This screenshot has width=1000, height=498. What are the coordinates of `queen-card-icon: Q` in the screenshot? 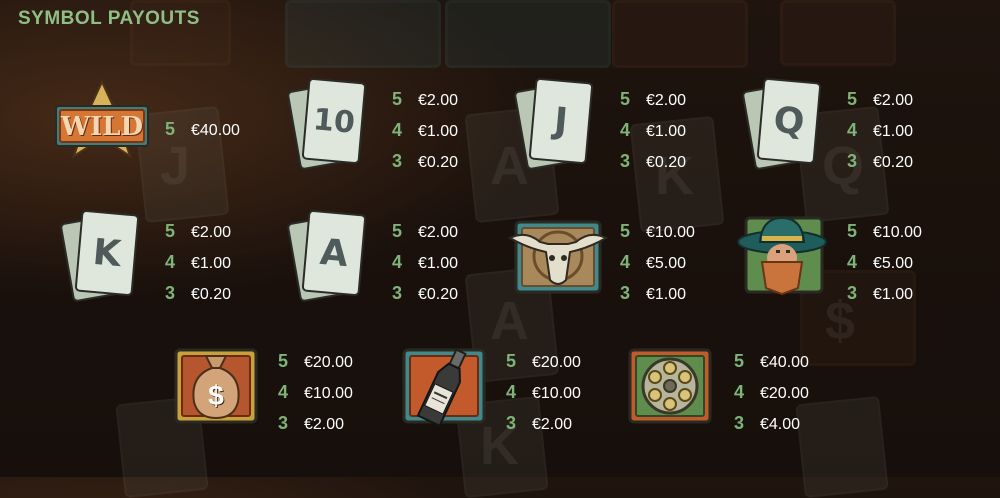 It's located at (781, 124).